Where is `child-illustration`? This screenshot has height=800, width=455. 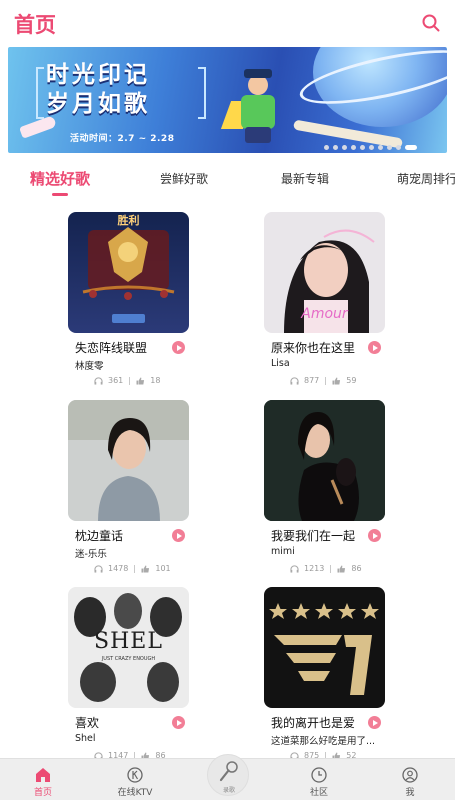 child-illustration is located at coordinates (251, 107).